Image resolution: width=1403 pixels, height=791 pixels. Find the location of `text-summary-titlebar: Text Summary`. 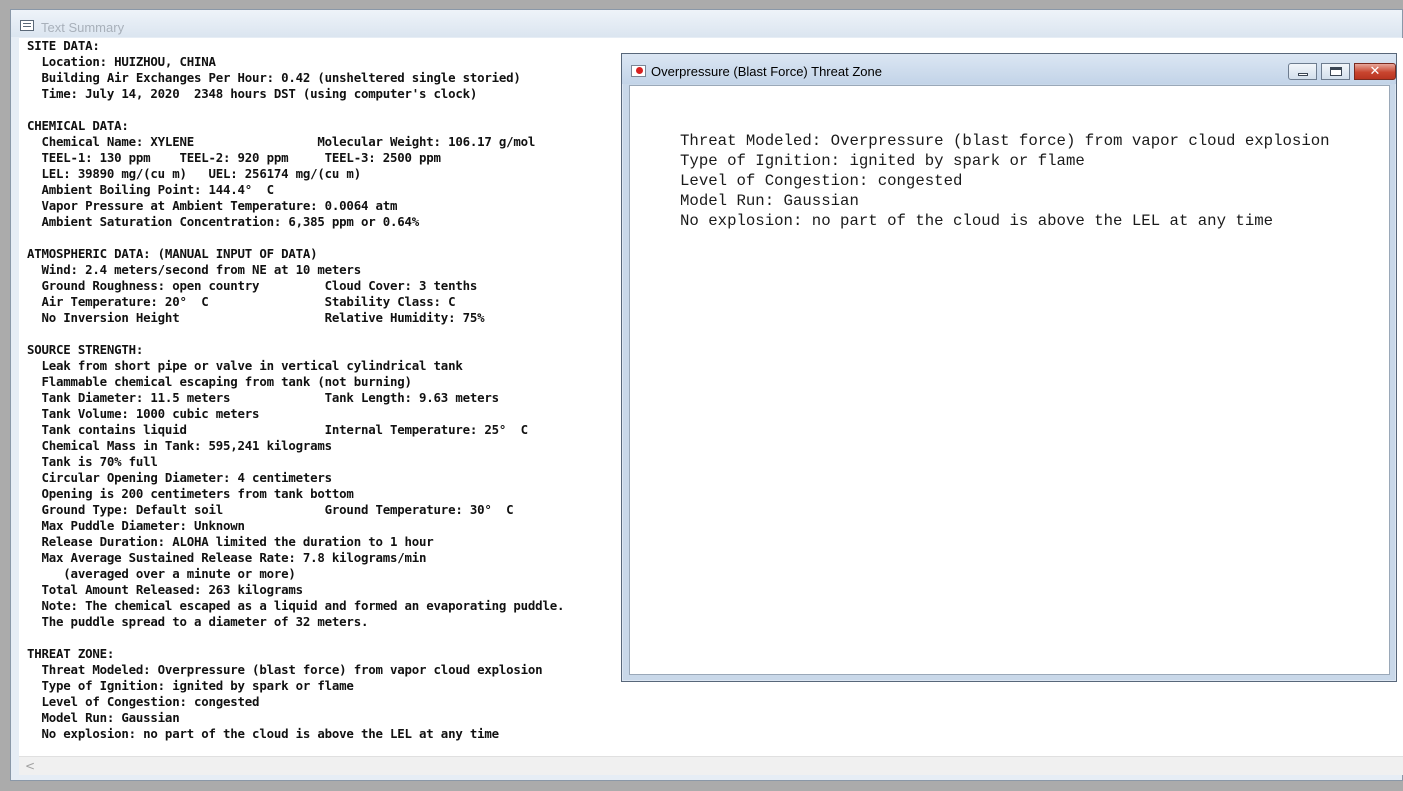

text-summary-titlebar: Text Summary is located at coordinates (706, 23).